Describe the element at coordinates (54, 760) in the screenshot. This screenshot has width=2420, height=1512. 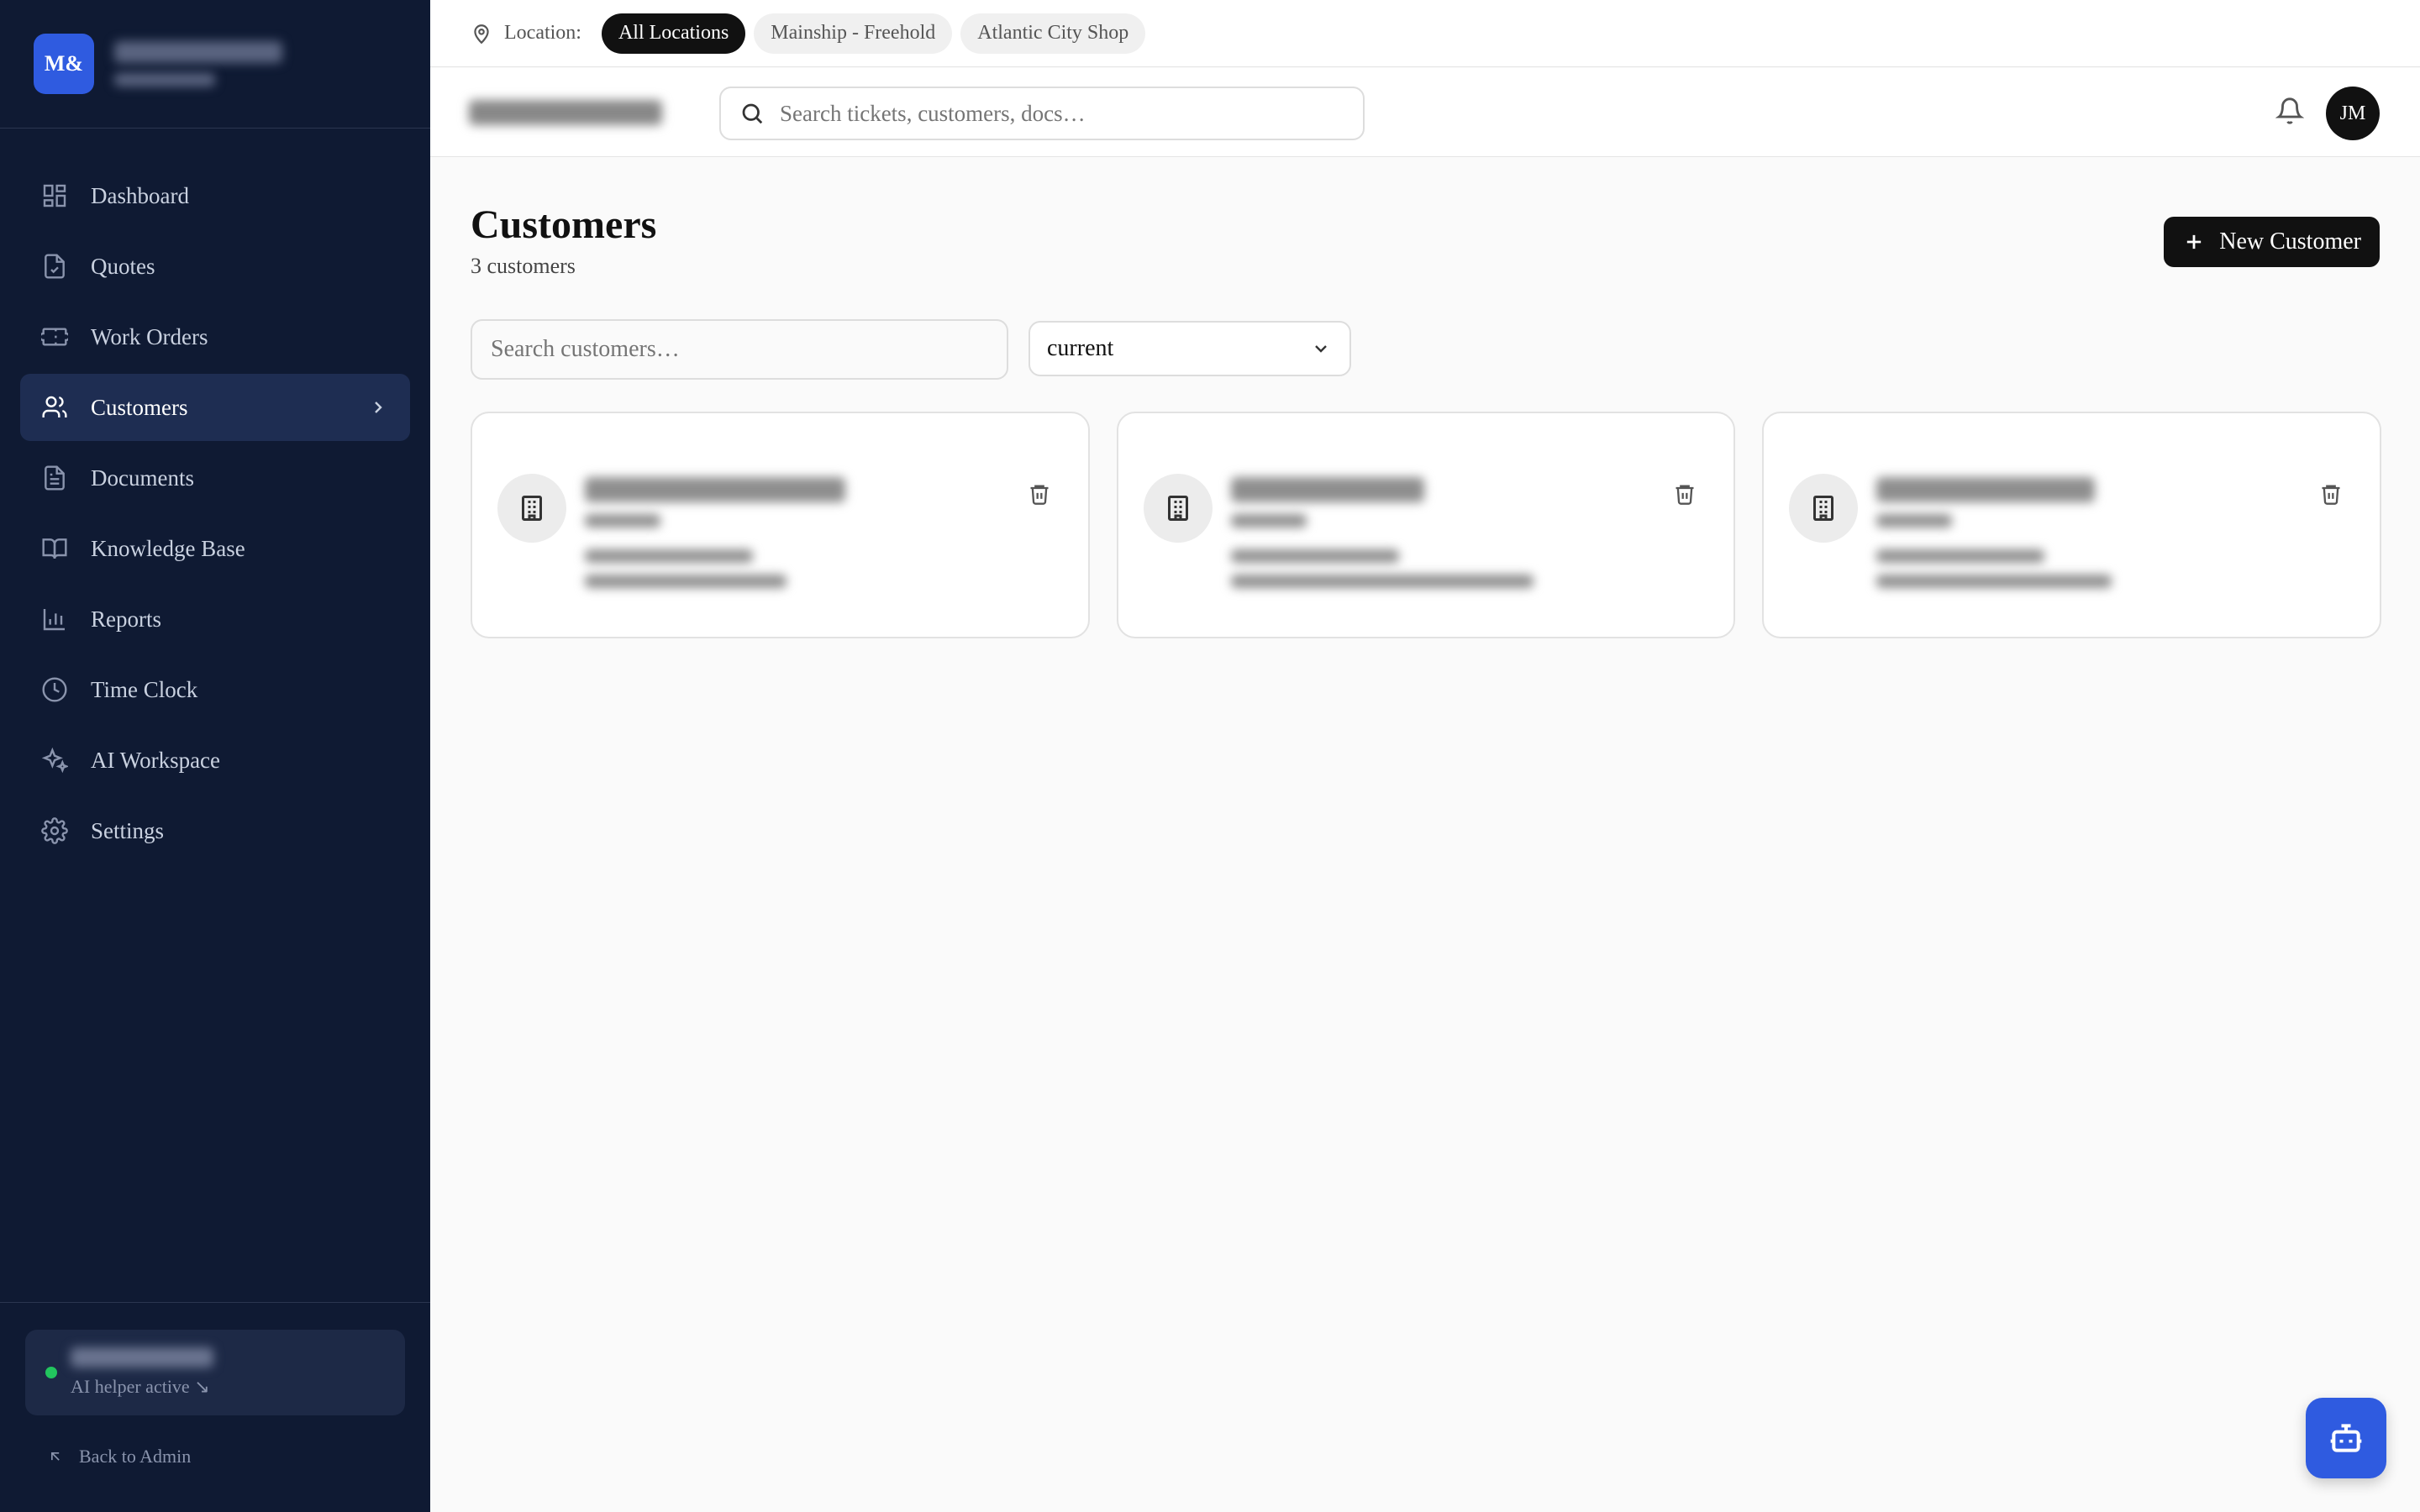
I see `sparkles-icon` at that location.